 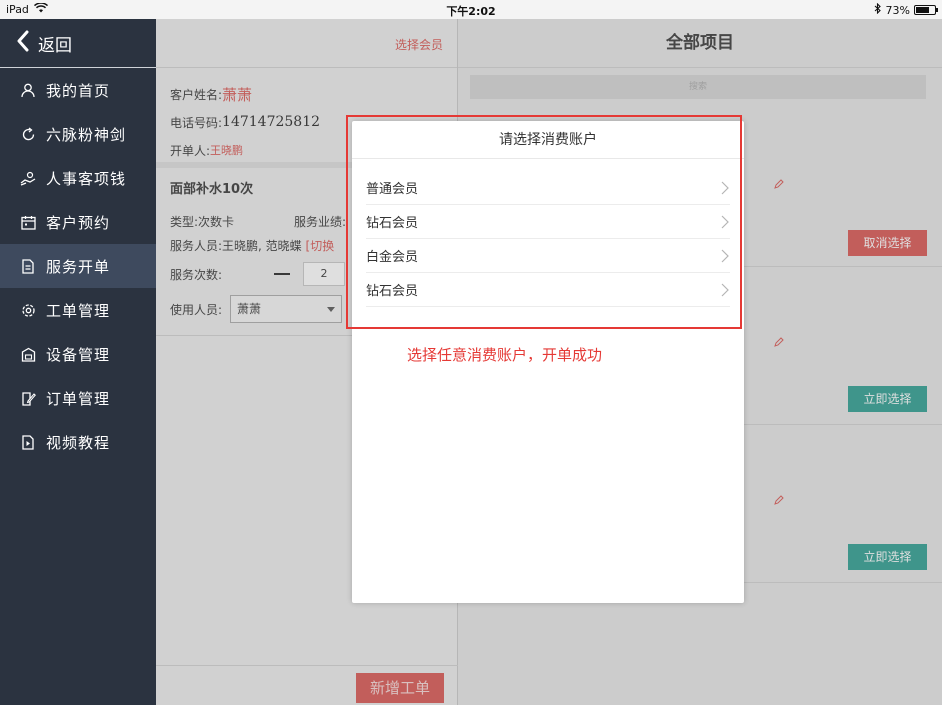 I want to click on status-bar: iPad 下午2:02 73%, so click(x=471, y=9).